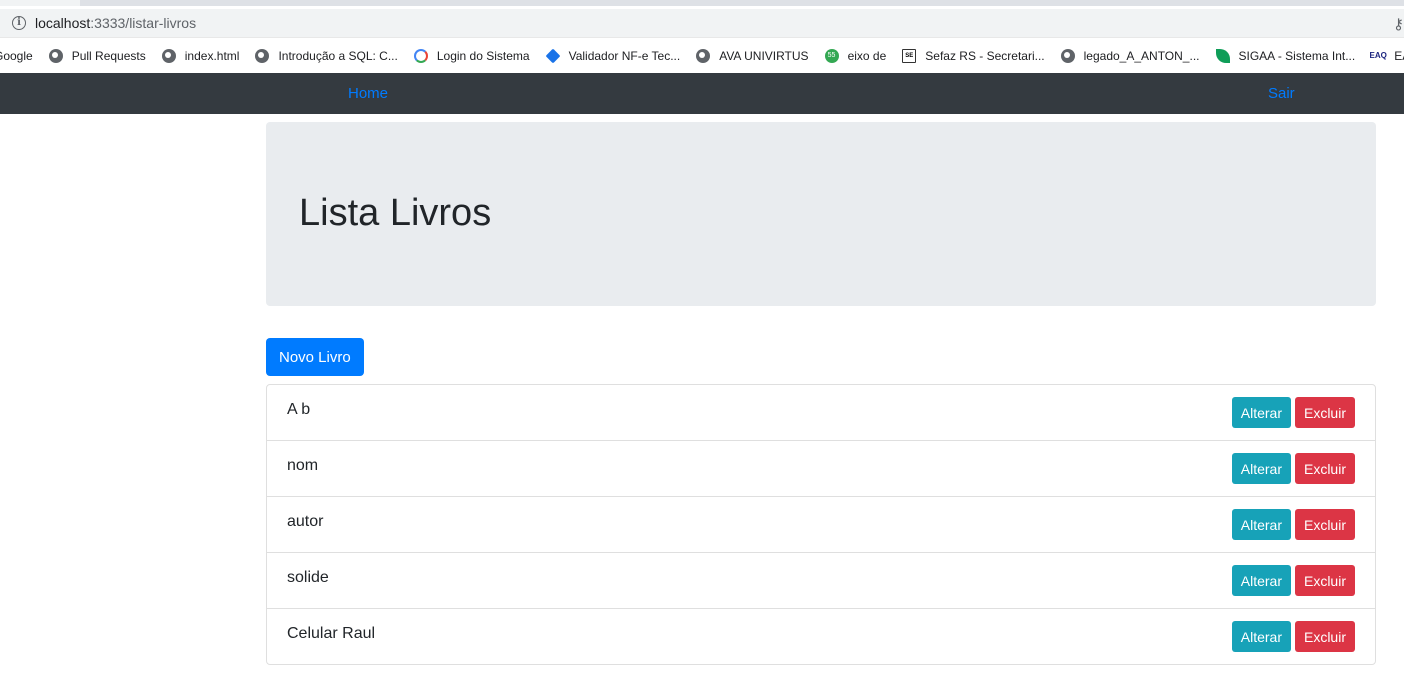 The width and height of the screenshot is (1404, 697). I want to click on list-item: solide Alterar Excluir, so click(821, 581).